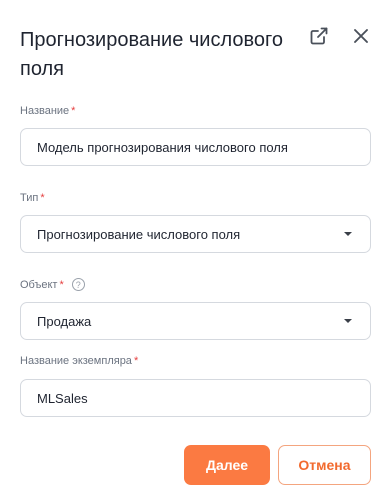  What do you see at coordinates (319, 36) in the screenshot?
I see `open-external-icon` at bounding box center [319, 36].